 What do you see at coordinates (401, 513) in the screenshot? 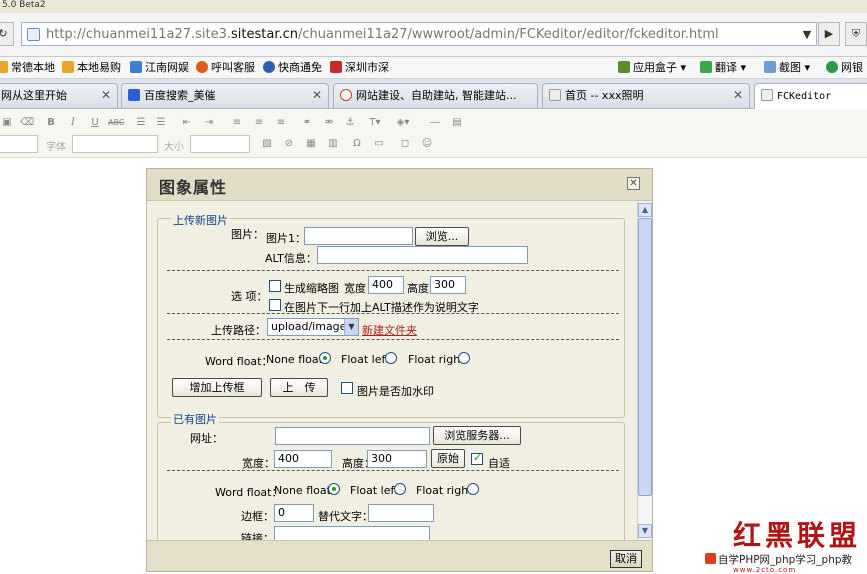
I see `alt-text-input` at bounding box center [401, 513].